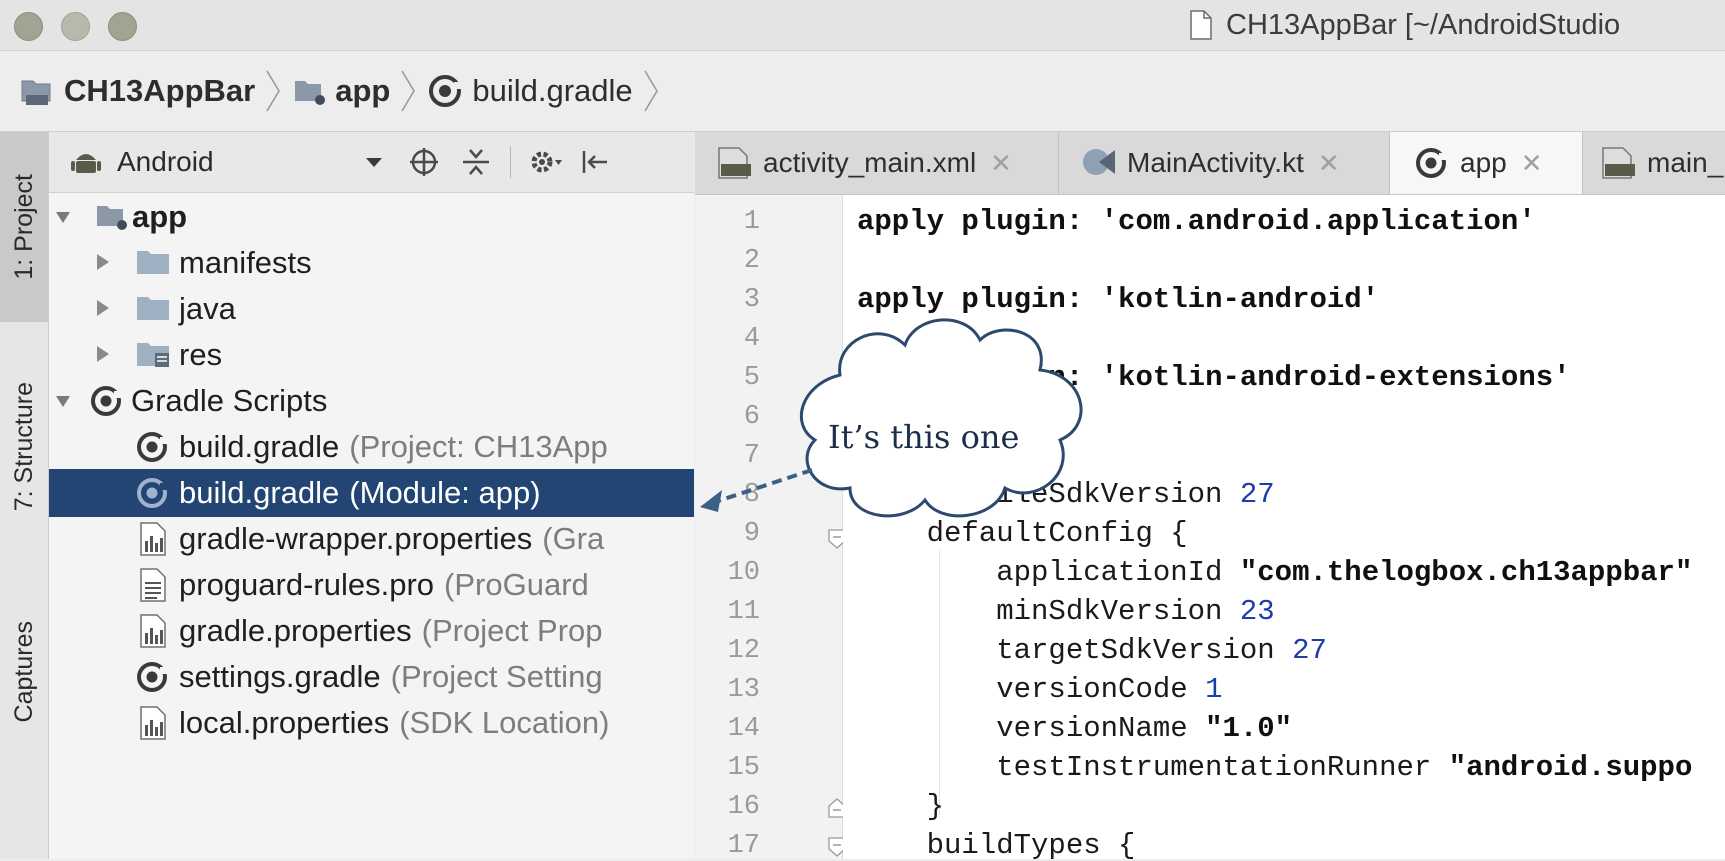 Image resolution: width=1725 pixels, height=861 pixels. Describe the element at coordinates (408, 91) in the screenshot. I see `breadcrumb-separator-icon` at that location.